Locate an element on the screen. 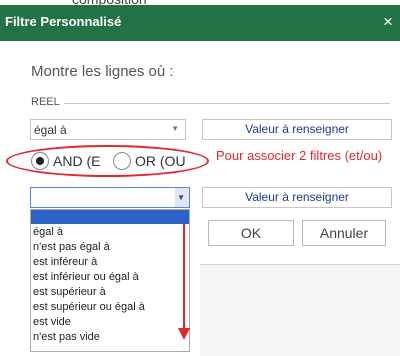 The height and width of the screenshot is (356, 400). annotation-arrow-line is located at coordinates (184, 277).